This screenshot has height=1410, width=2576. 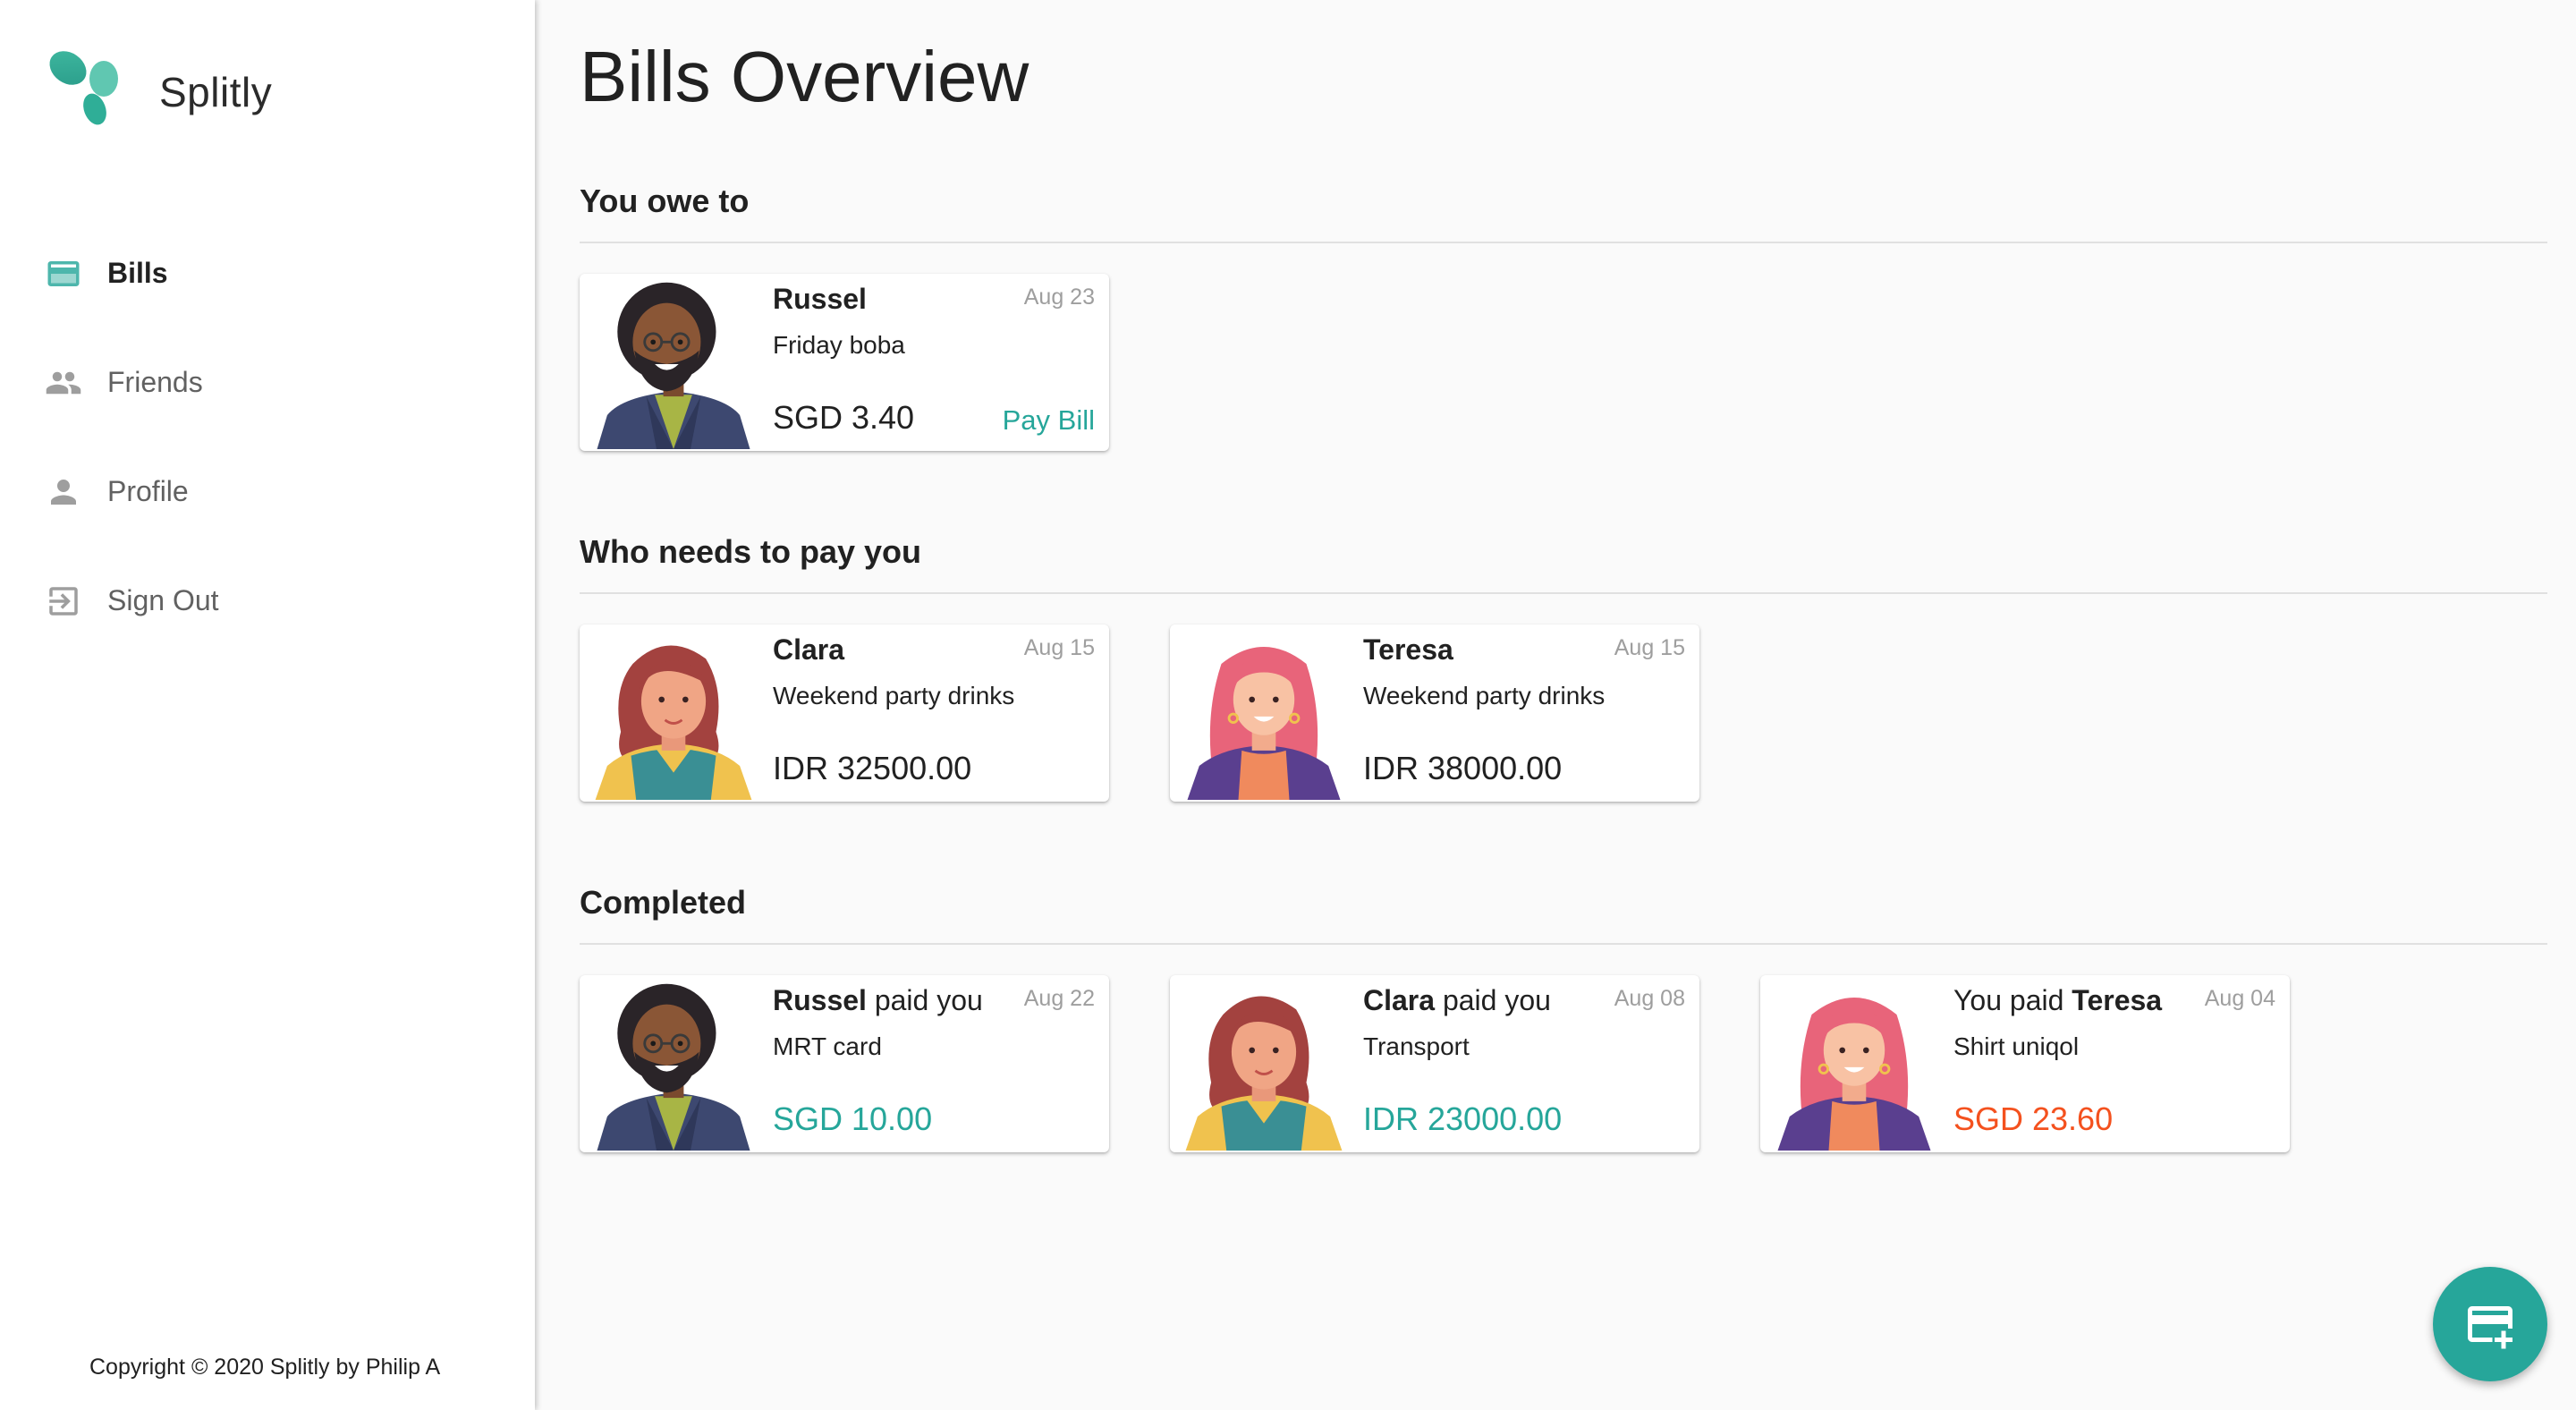 I want to click on sidebar-item-bills: Bills, so click(x=267, y=273).